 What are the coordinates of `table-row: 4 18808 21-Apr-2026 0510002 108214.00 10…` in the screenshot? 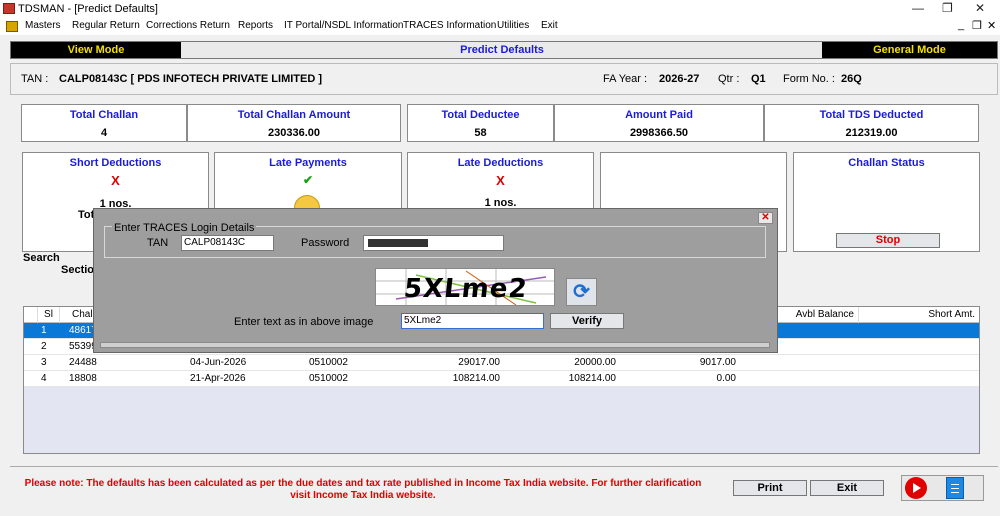 It's located at (501, 379).